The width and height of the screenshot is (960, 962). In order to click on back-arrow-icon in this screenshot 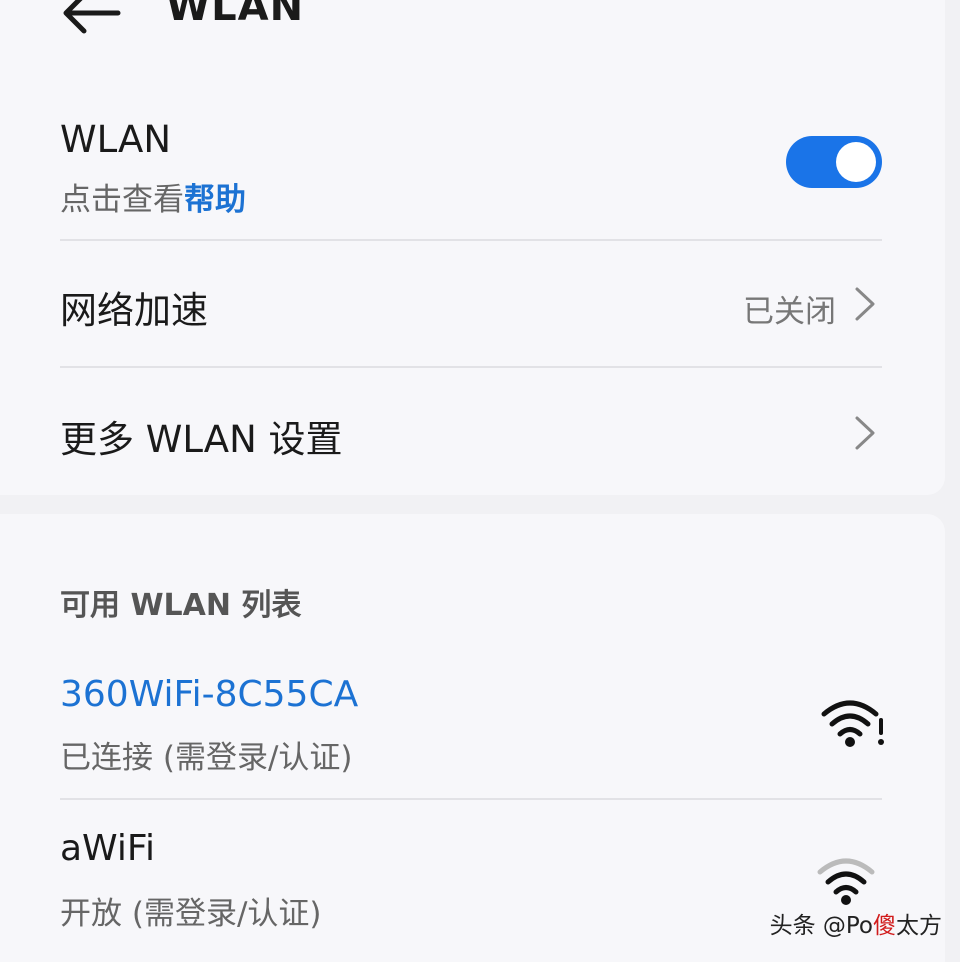, I will do `click(92, 17)`.